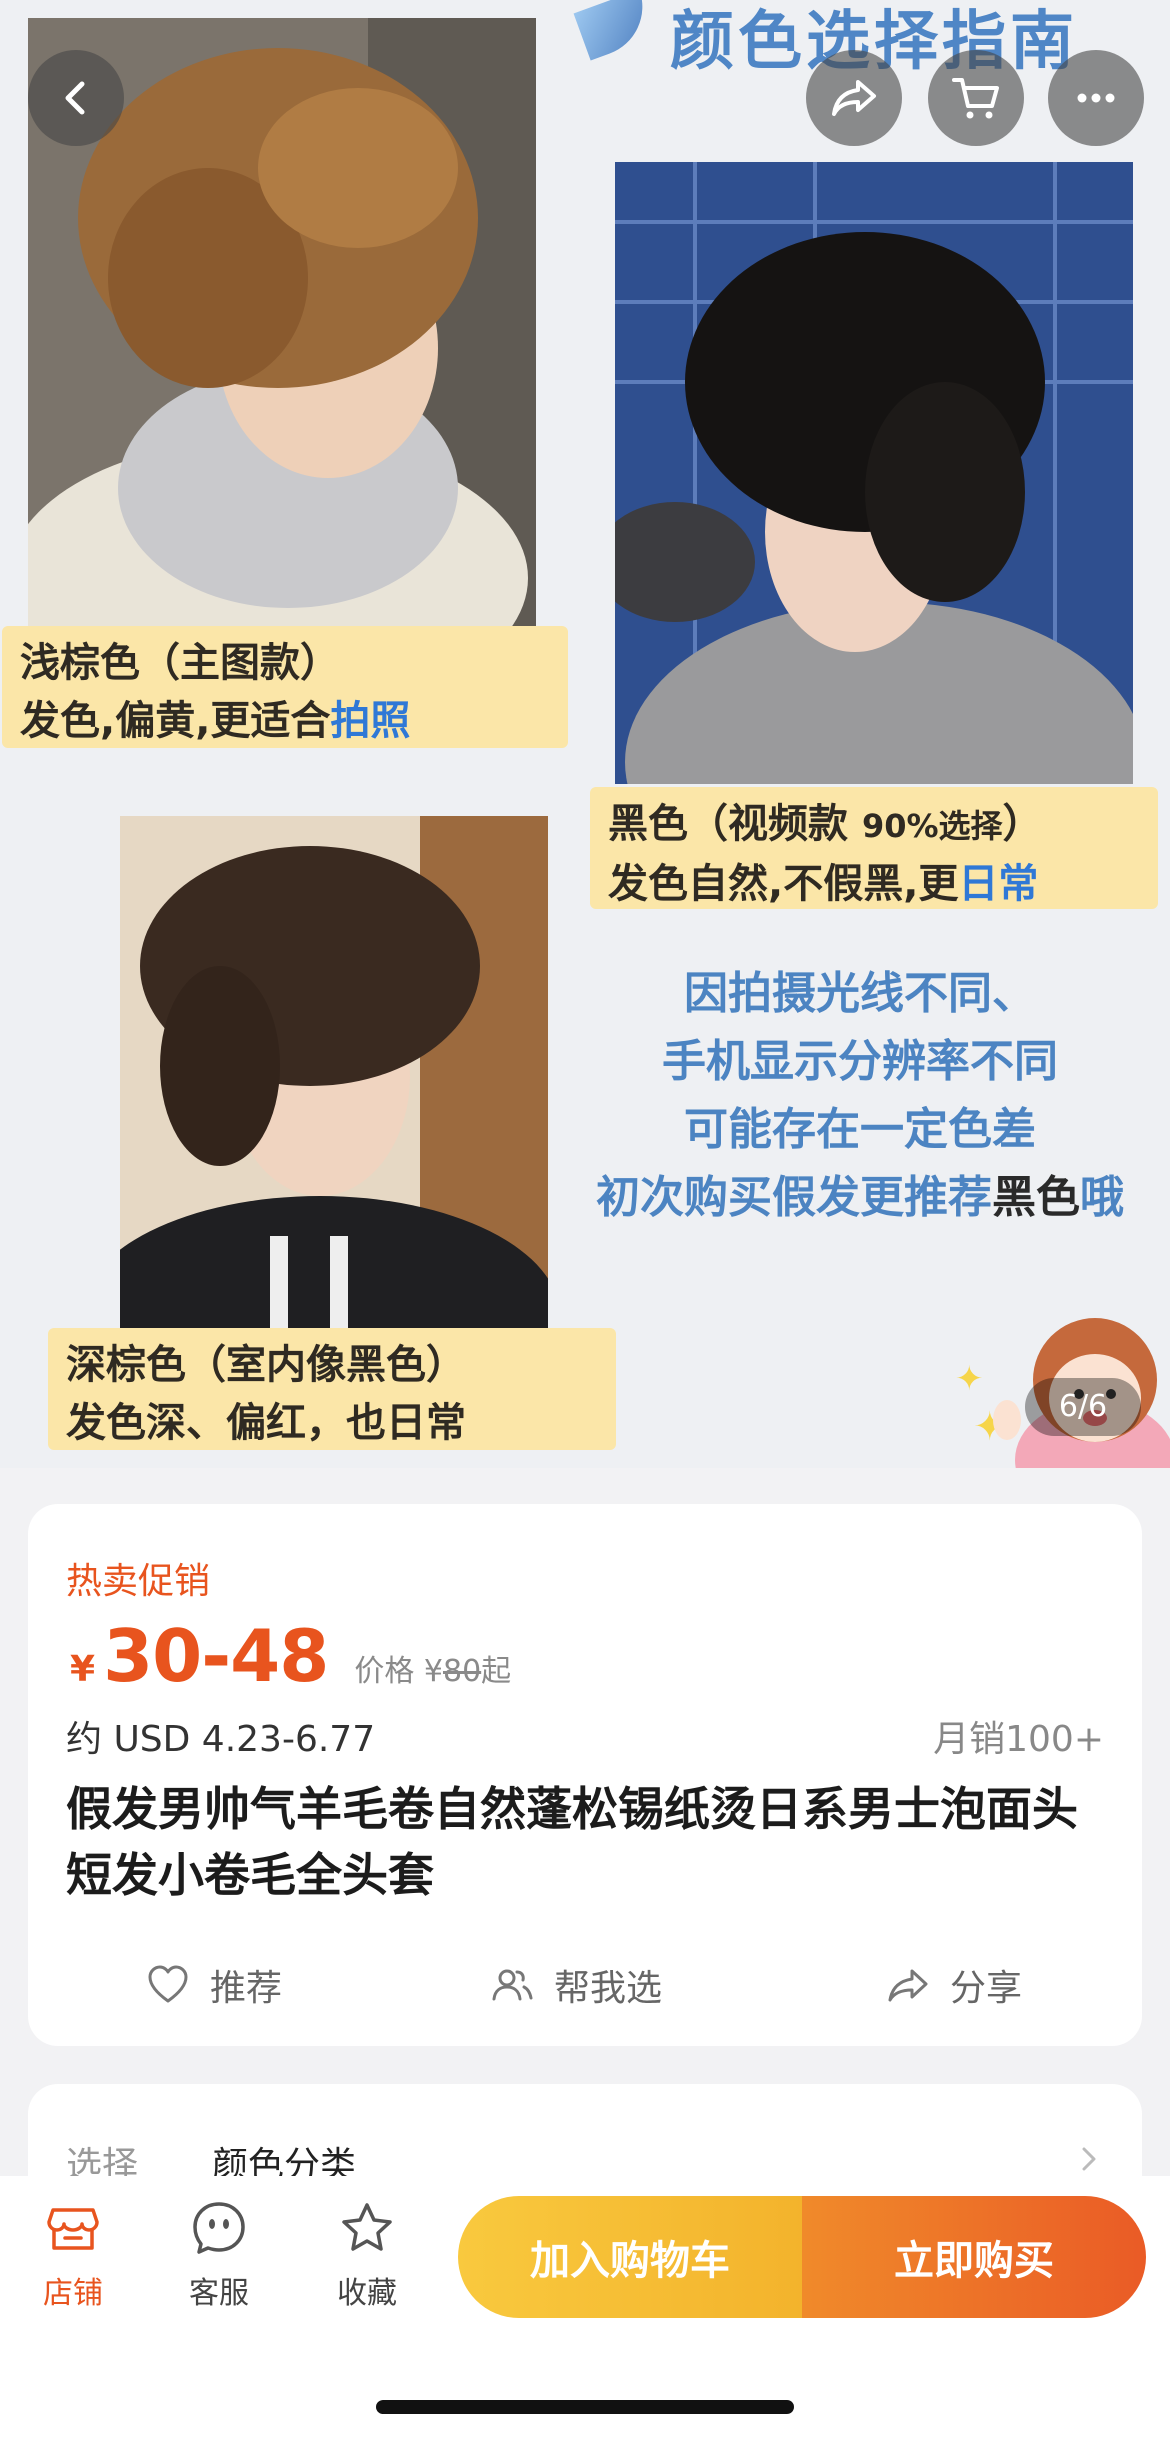 The width and height of the screenshot is (1170, 2438). I want to click on note-line4-emphasis: 黑色, so click(1036, 1197).